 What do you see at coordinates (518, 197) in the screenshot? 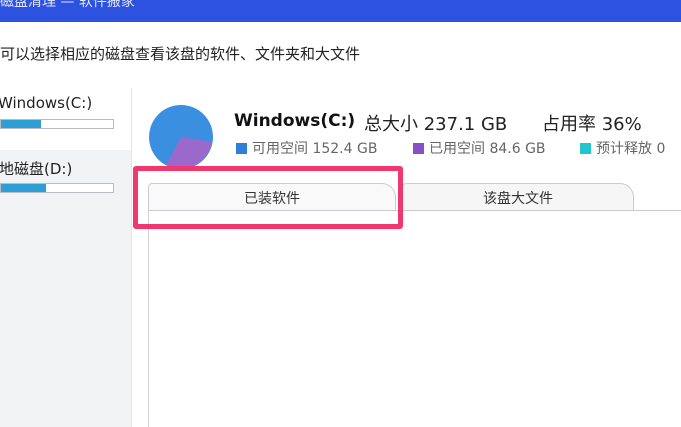
I see `tab-large-files: 该盘大文件` at bounding box center [518, 197].